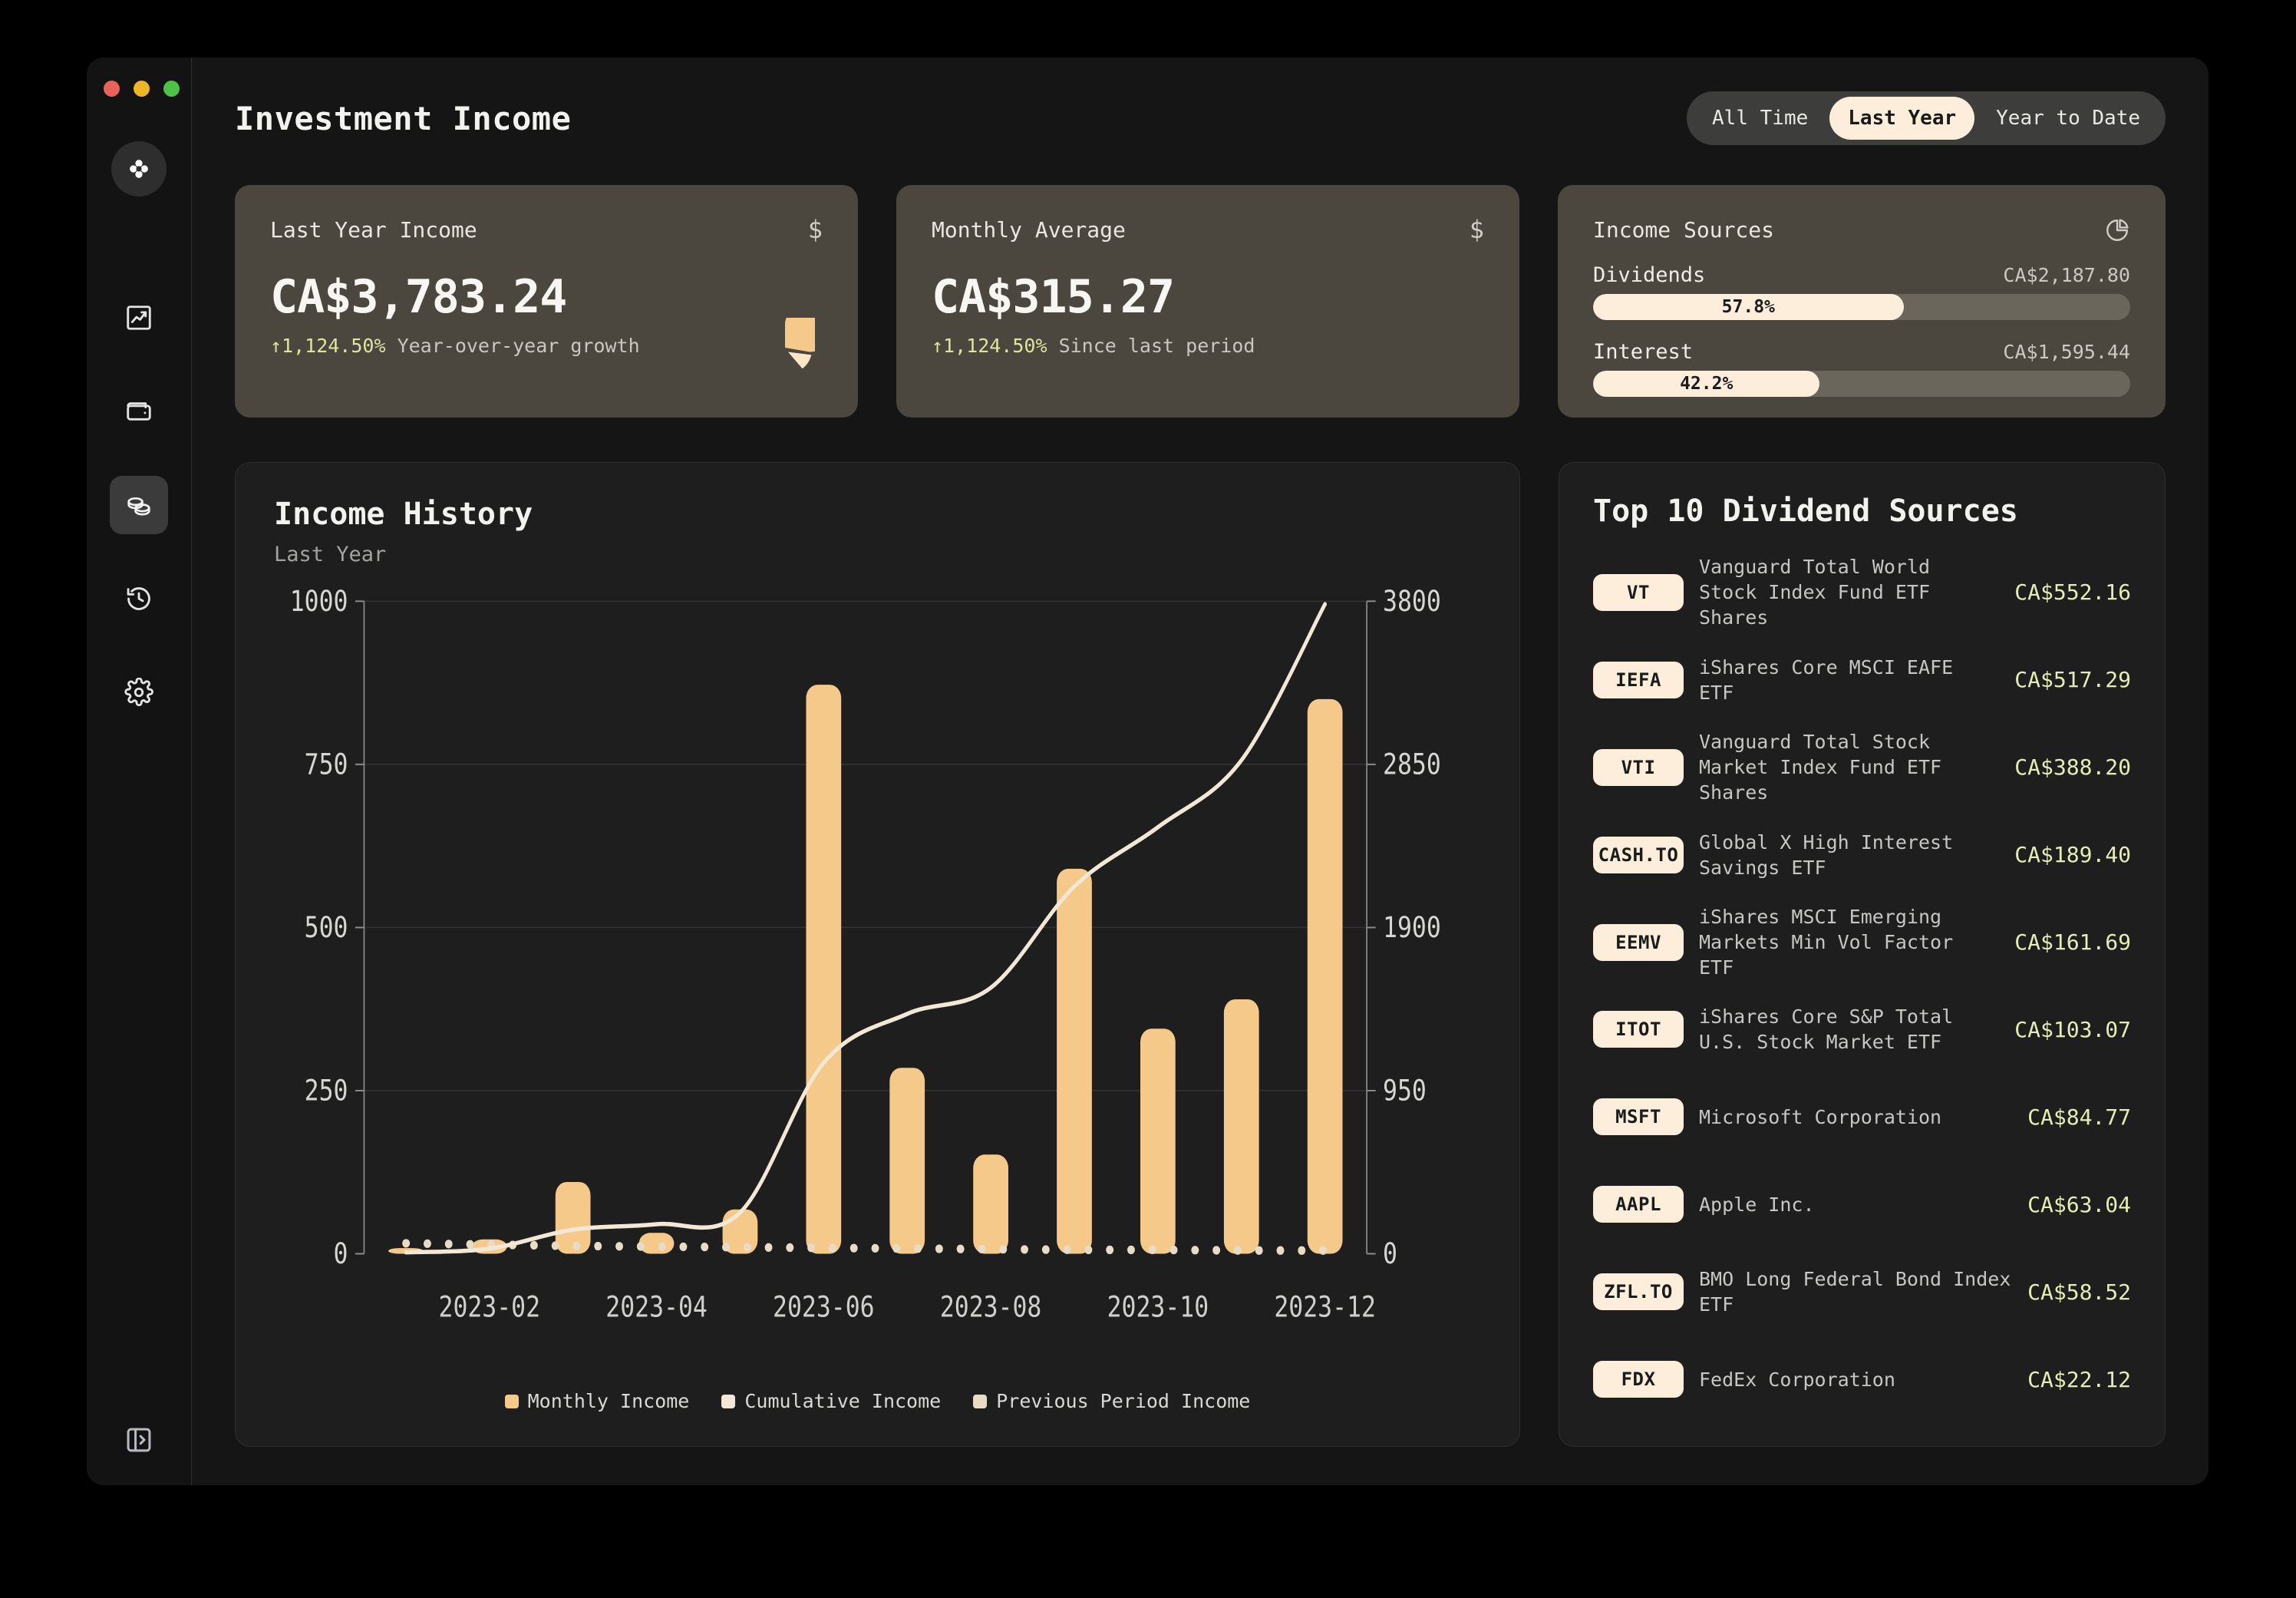  I want to click on legend-item-monthly-income: Monthly Income, so click(596, 1401).